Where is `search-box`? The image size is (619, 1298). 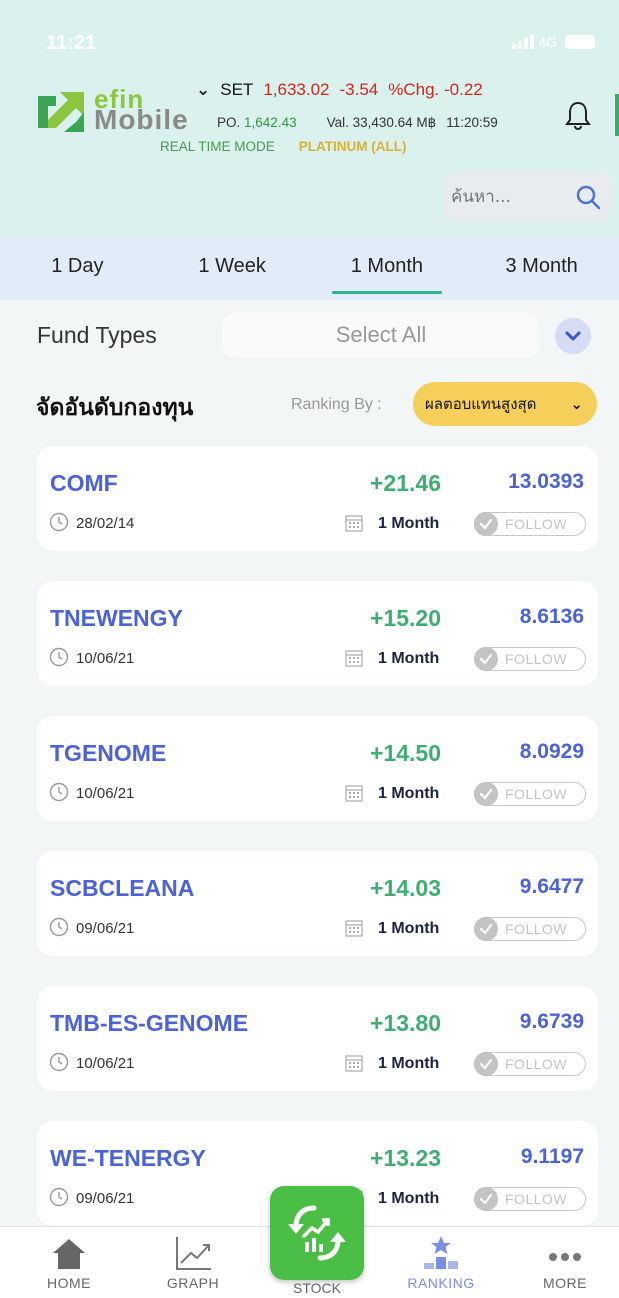
search-box is located at coordinates (527, 197).